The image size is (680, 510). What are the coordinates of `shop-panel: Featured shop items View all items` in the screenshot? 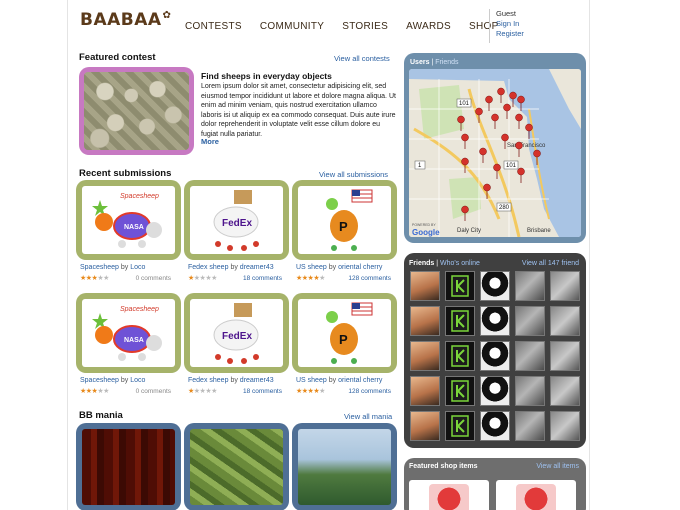 It's located at (495, 484).